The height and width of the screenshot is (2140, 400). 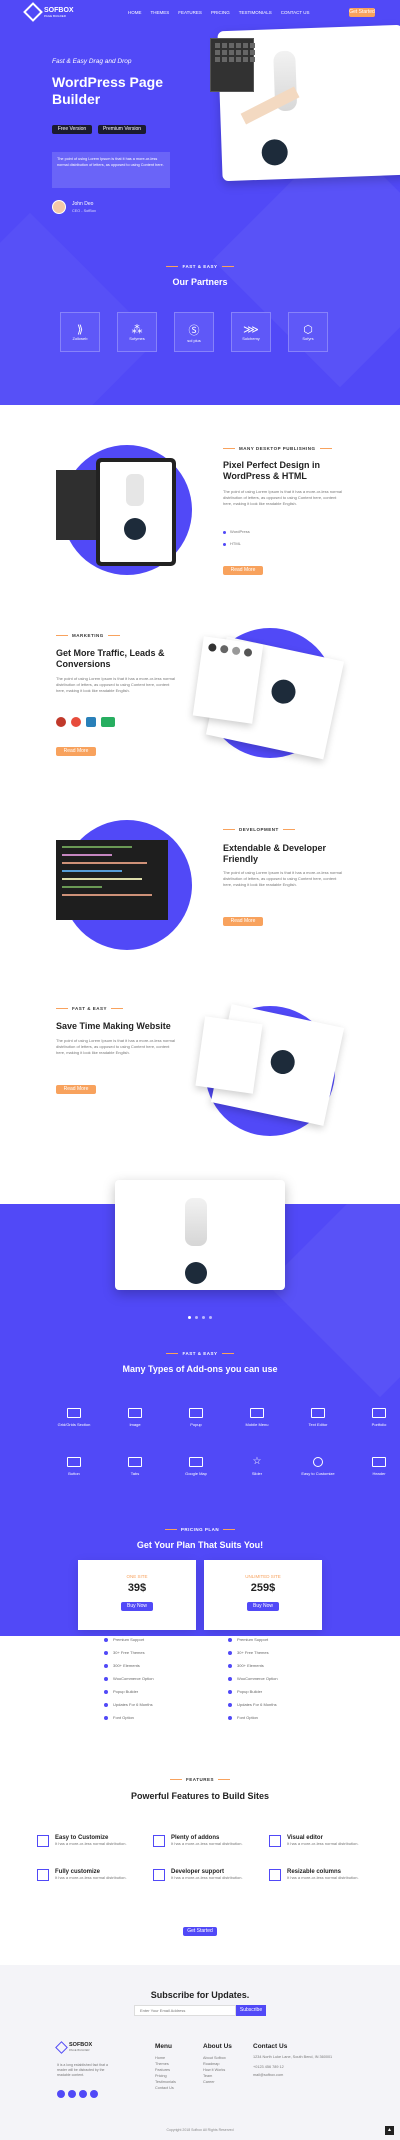 What do you see at coordinates (136, 512) in the screenshot?
I see `tablet-mockup` at bounding box center [136, 512].